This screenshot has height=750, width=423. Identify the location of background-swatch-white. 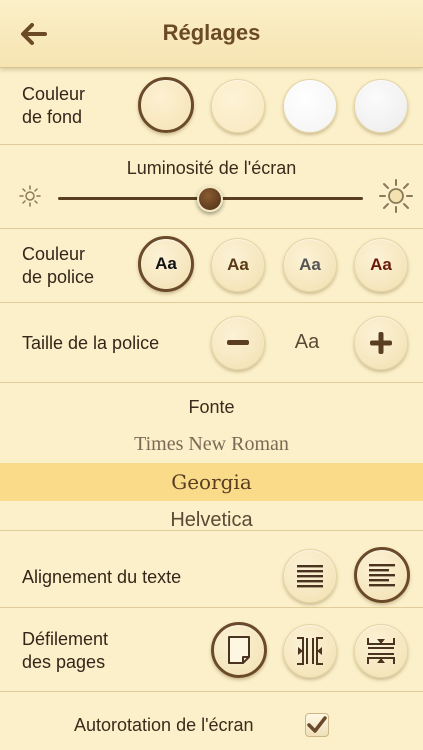
(310, 106).